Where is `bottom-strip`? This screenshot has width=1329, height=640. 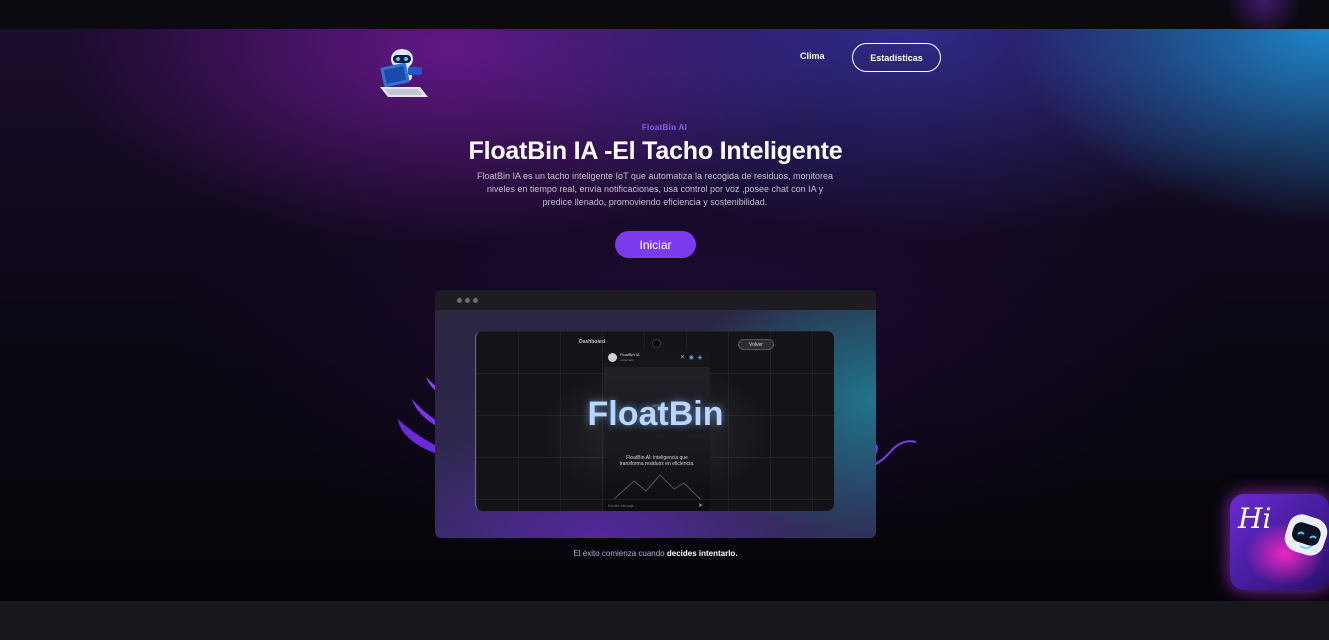 bottom-strip is located at coordinates (664, 620).